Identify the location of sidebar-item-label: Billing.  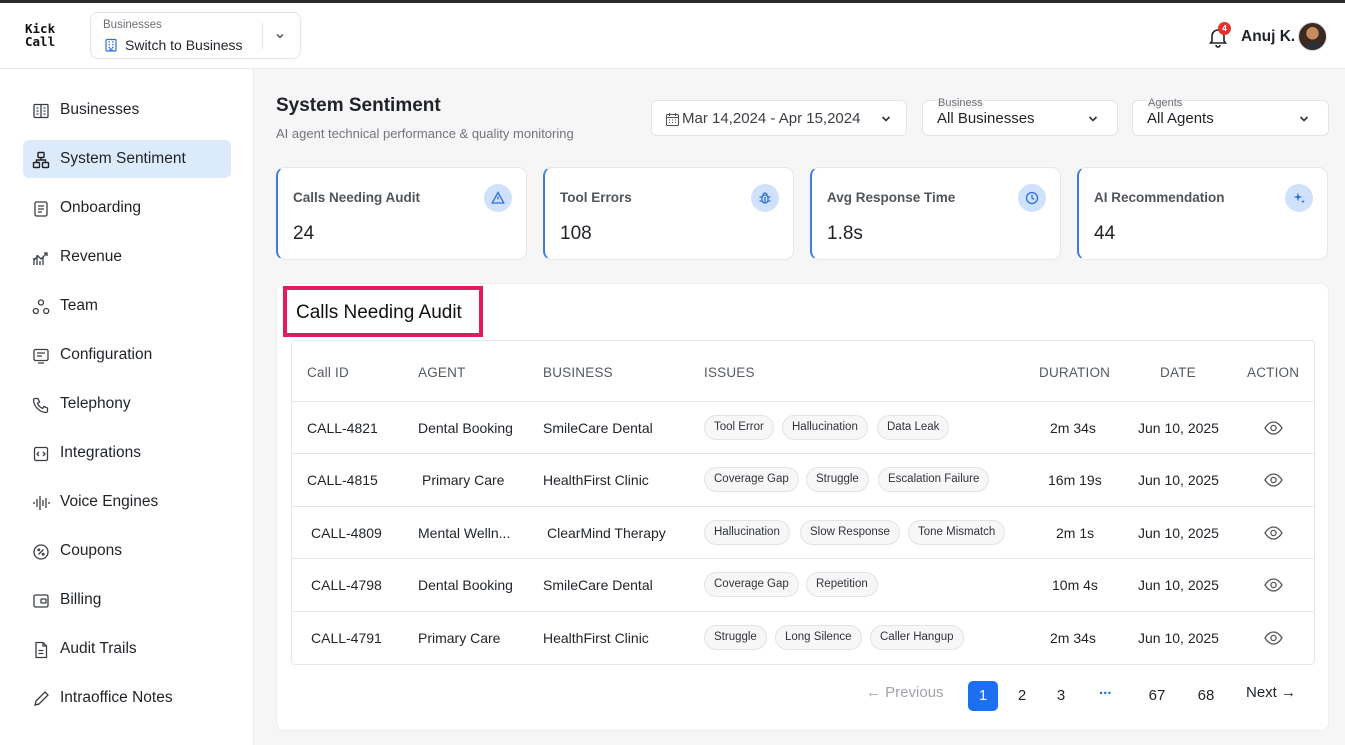
(81, 599).